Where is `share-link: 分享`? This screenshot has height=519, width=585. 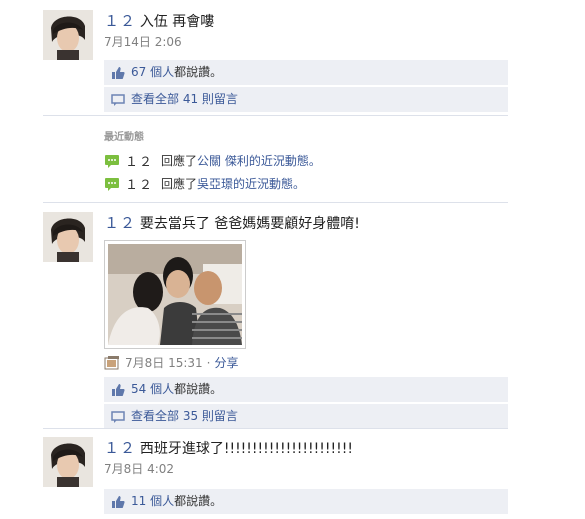
share-link: 分享 is located at coordinates (227, 362).